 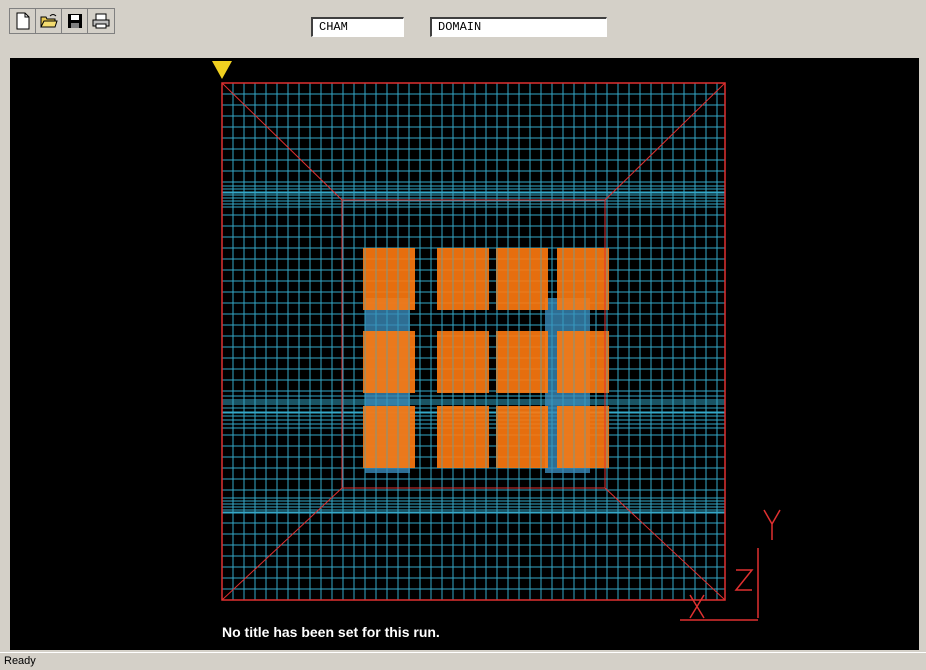 I want to click on file-toolbar, so click(x=62, y=21).